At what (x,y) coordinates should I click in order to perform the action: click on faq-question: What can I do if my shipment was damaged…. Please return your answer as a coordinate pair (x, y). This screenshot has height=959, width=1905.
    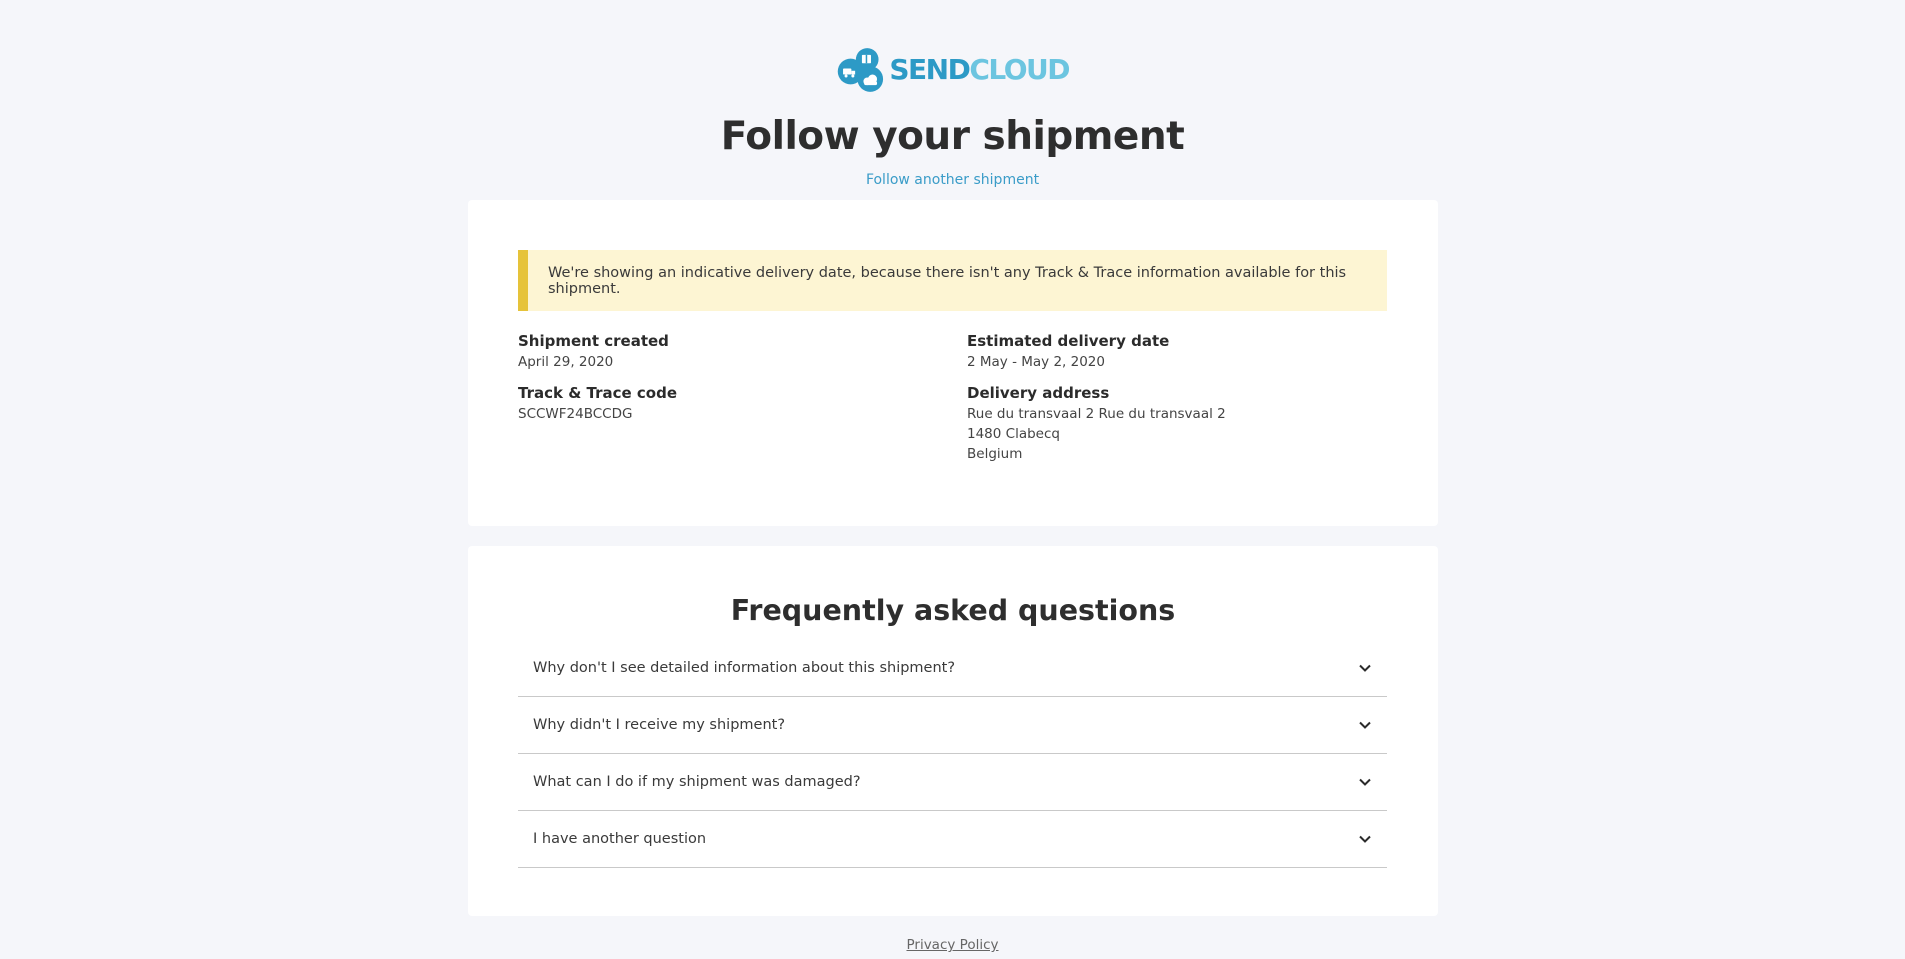
    Looking at the image, I should click on (697, 782).